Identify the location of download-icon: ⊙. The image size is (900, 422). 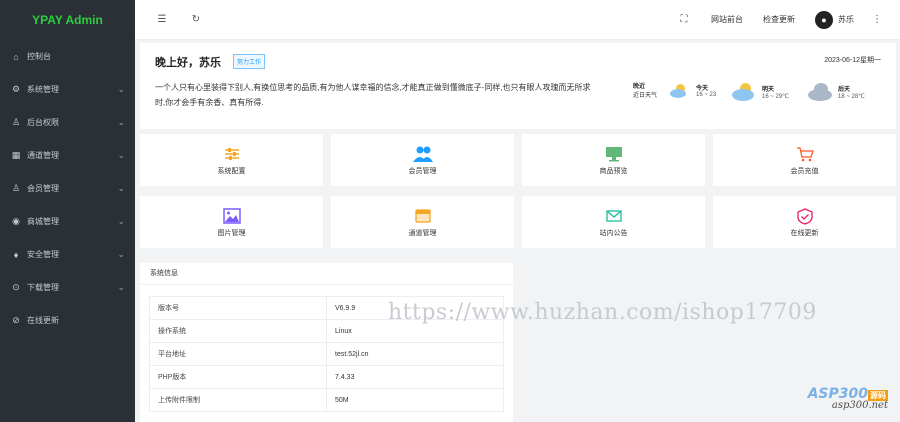
(16, 287).